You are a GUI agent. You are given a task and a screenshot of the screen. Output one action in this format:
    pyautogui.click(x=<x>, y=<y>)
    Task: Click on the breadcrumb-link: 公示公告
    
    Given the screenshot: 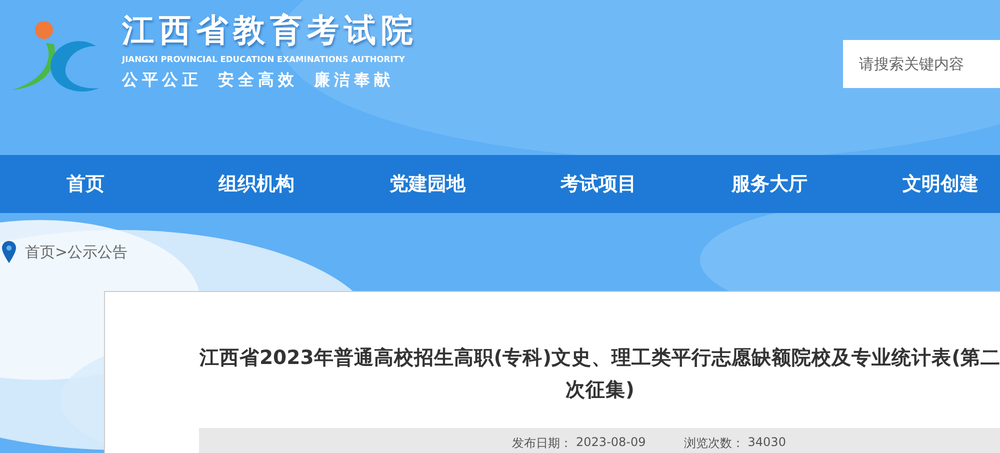 What is the action you would take?
    pyautogui.click(x=98, y=252)
    